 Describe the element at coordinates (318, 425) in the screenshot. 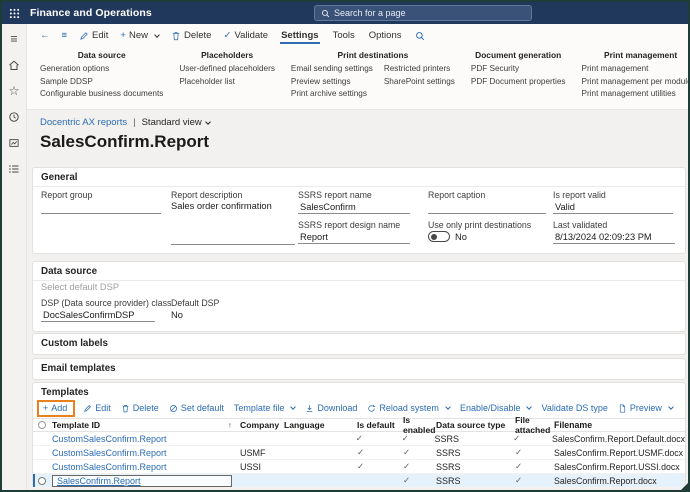

I see `column-language: Language` at that location.